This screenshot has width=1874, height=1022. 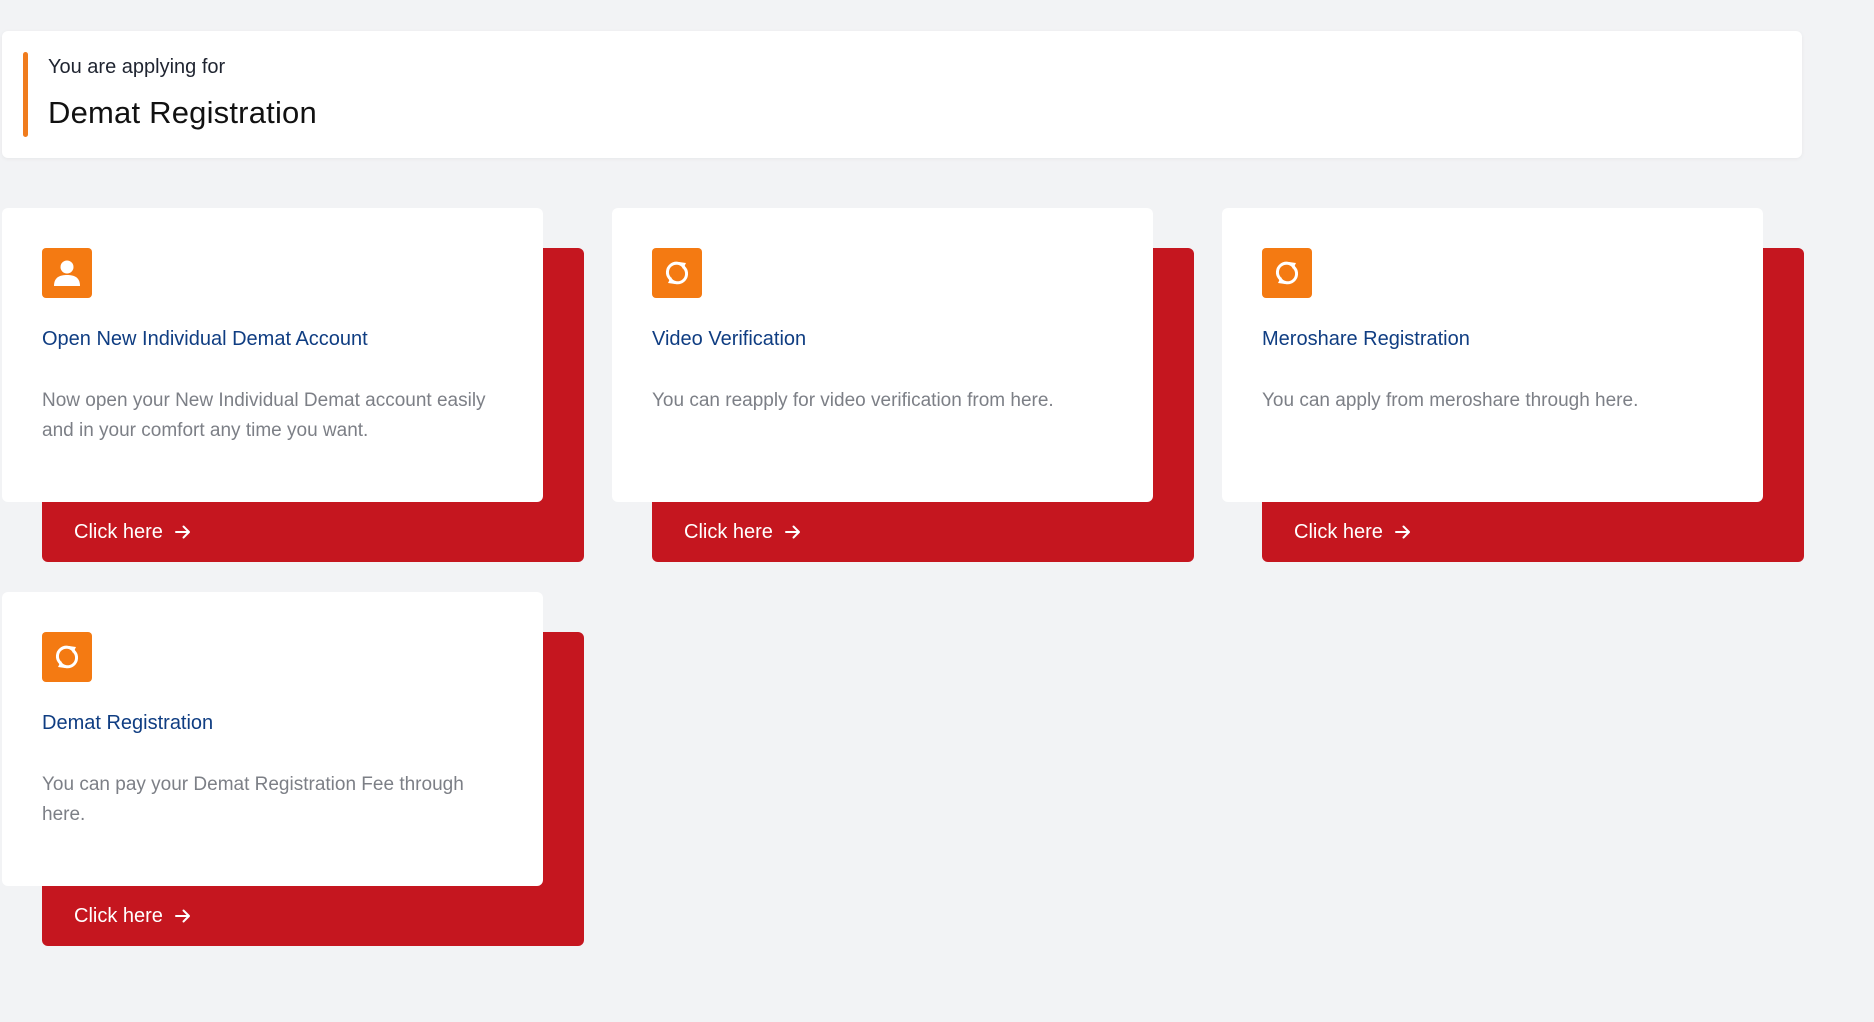 What do you see at coordinates (182, 112) in the screenshot?
I see `page-title: Demat Registration` at bounding box center [182, 112].